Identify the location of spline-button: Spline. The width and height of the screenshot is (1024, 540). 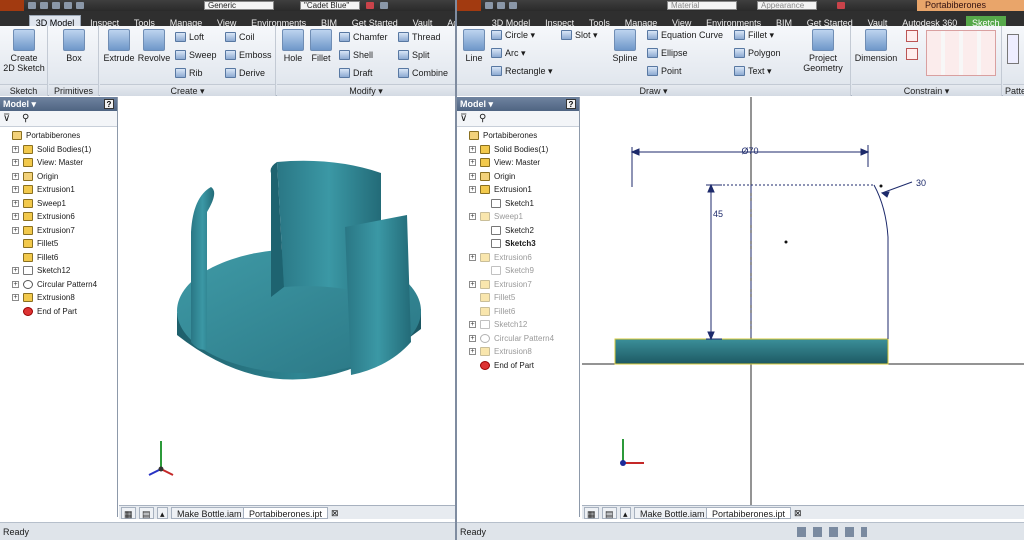
(625, 46).